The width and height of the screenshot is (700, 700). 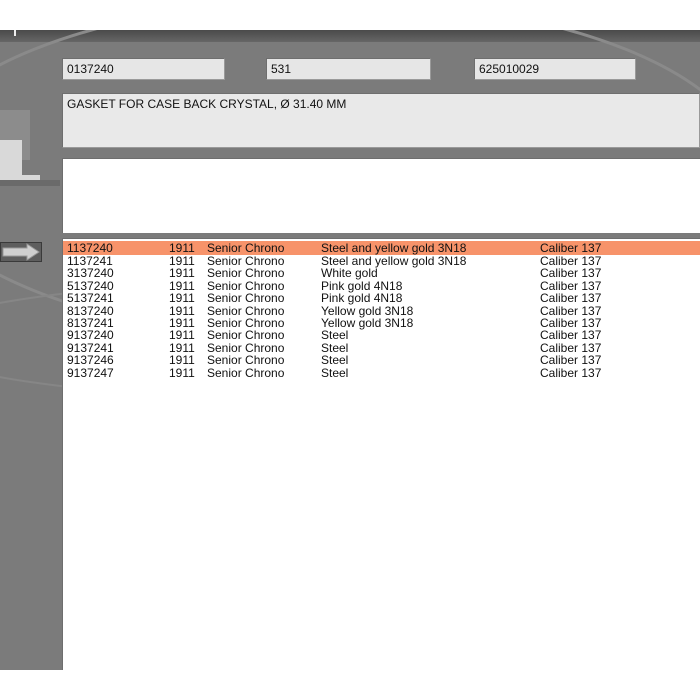 What do you see at coordinates (90, 360) in the screenshot?
I see `cell-reference: 9137246` at bounding box center [90, 360].